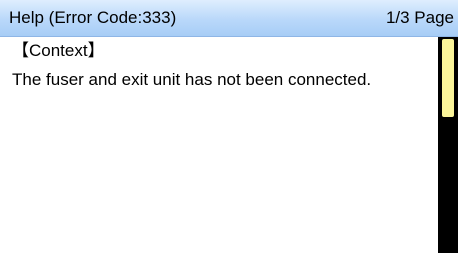  Describe the element at coordinates (419, 17) in the screenshot. I see `page-indicator: 1/3 Page` at that location.